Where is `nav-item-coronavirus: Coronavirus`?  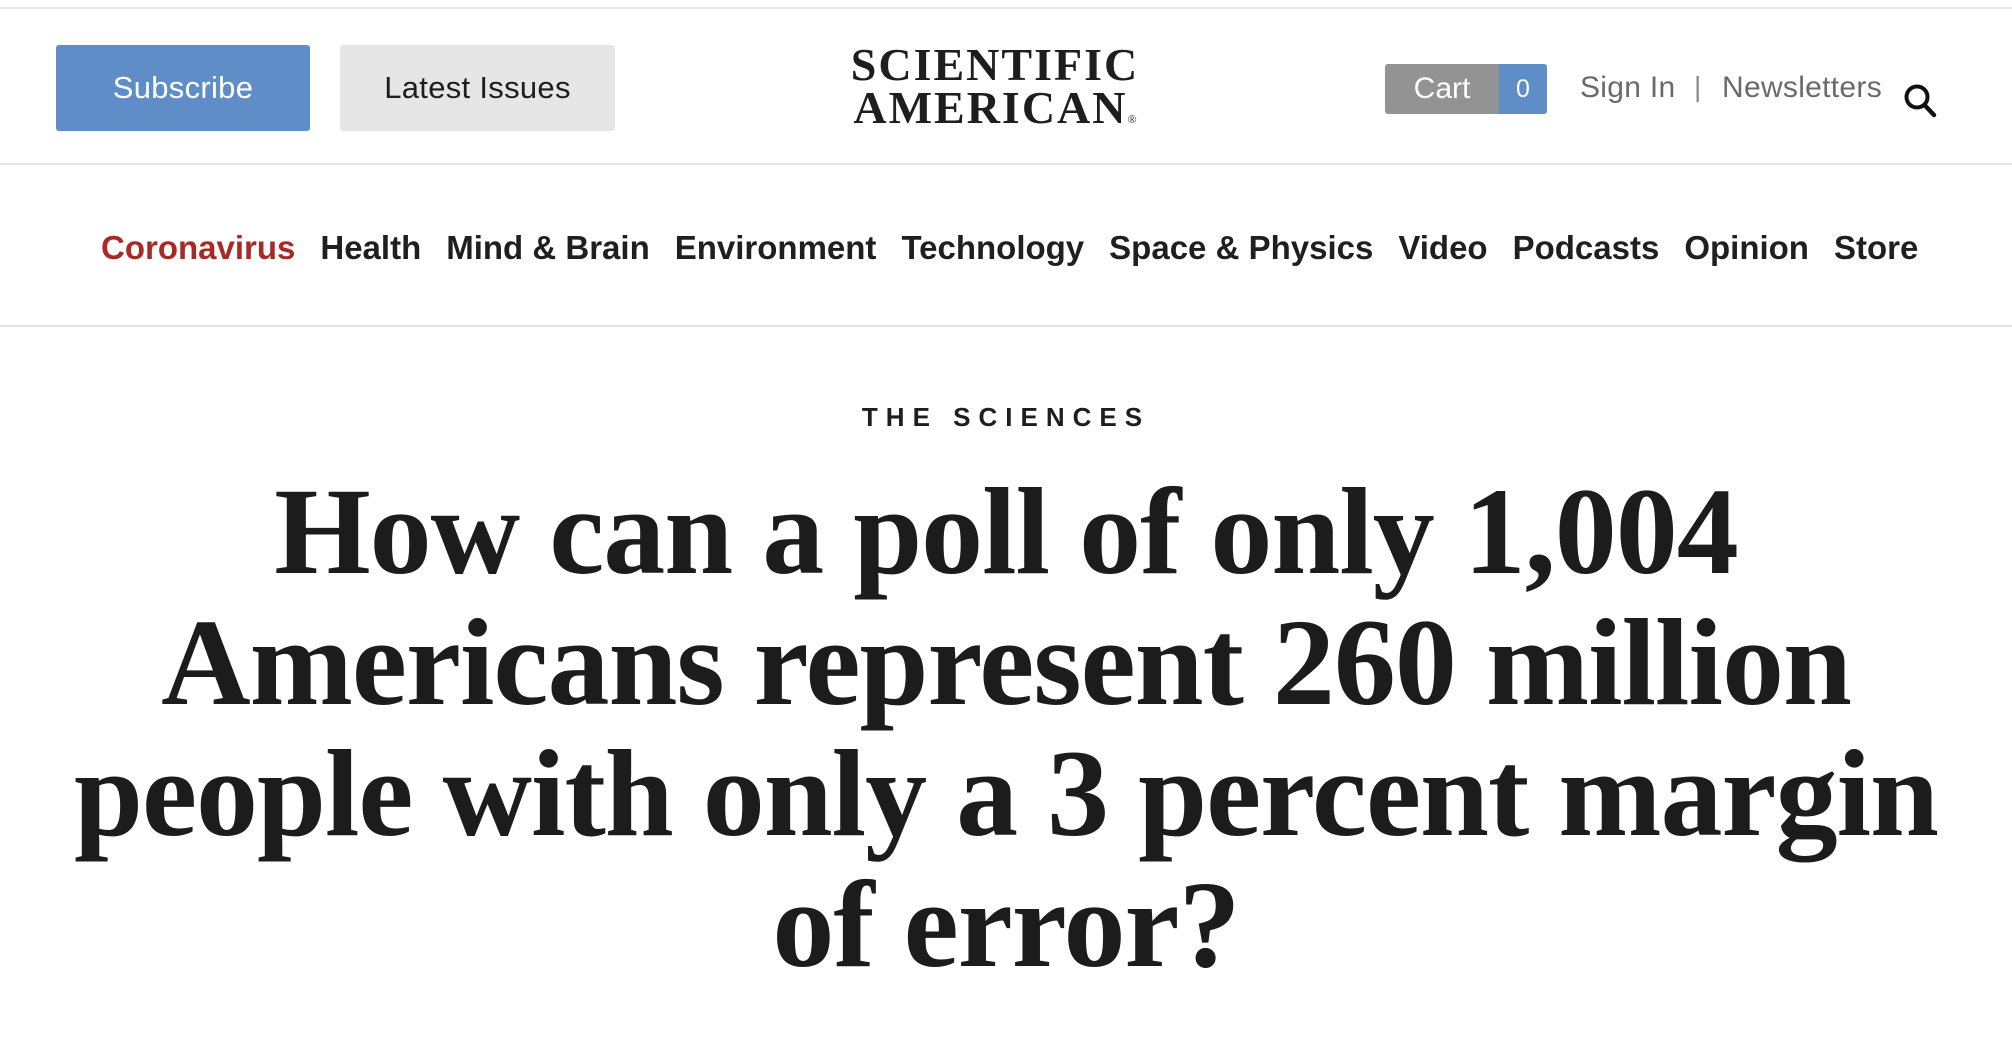 nav-item-coronavirus: Coronavirus is located at coordinates (198, 248).